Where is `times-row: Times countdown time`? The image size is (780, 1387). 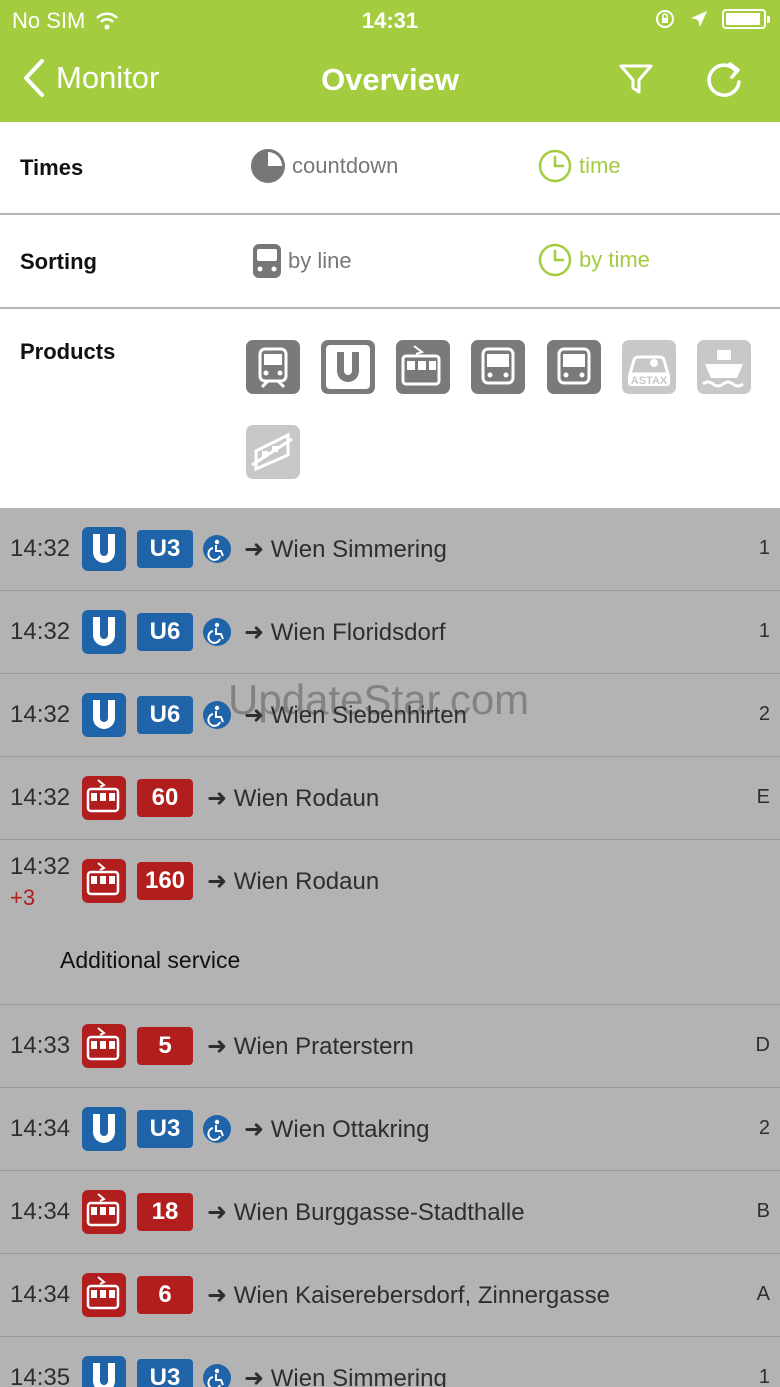 times-row: Times countdown time is located at coordinates (390, 168).